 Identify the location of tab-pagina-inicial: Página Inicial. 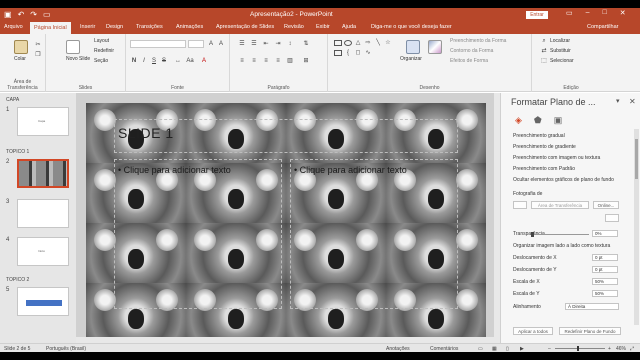
(50, 28).